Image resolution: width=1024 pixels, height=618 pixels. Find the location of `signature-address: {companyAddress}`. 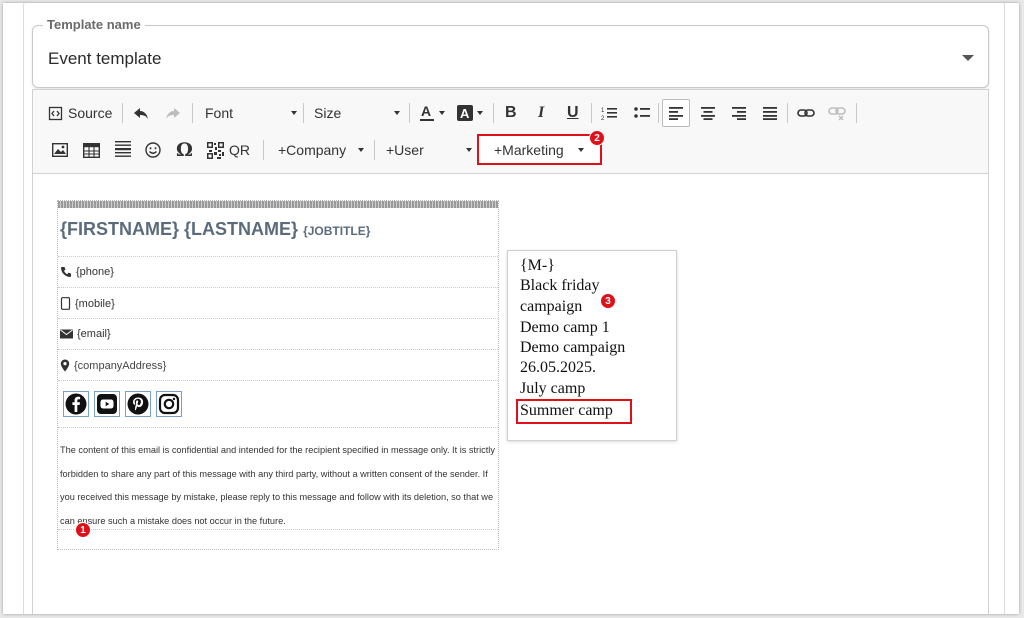

signature-address: {companyAddress} is located at coordinates (113, 365).